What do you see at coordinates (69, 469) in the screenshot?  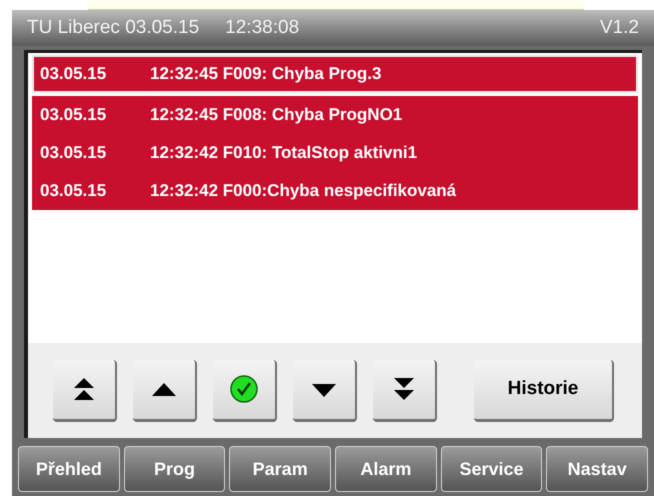 I see `nav-tab: Přehled` at bounding box center [69, 469].